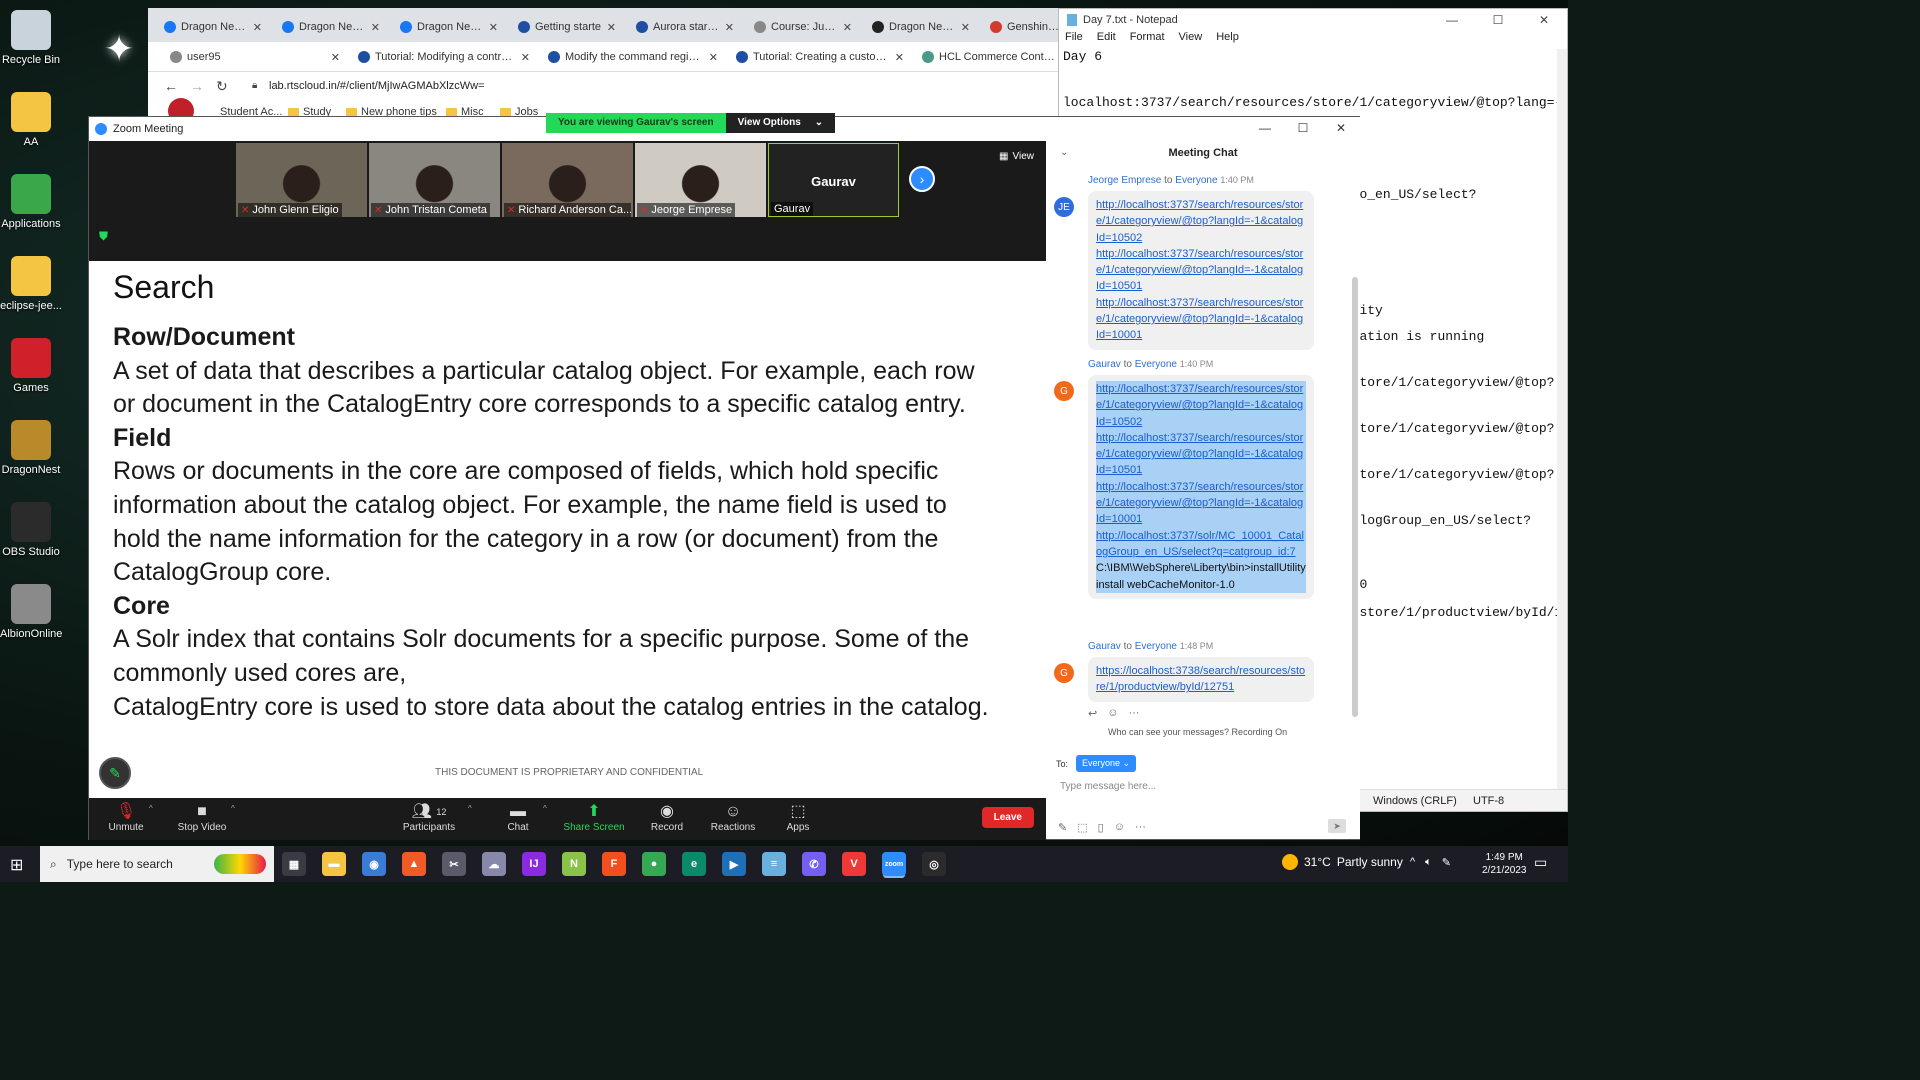 The width and height of the screenshot is (1920, 1080). Describe the element at coordinates (1104, 646) in the screenshot. I see `sender-name: Gaurav` at that location.